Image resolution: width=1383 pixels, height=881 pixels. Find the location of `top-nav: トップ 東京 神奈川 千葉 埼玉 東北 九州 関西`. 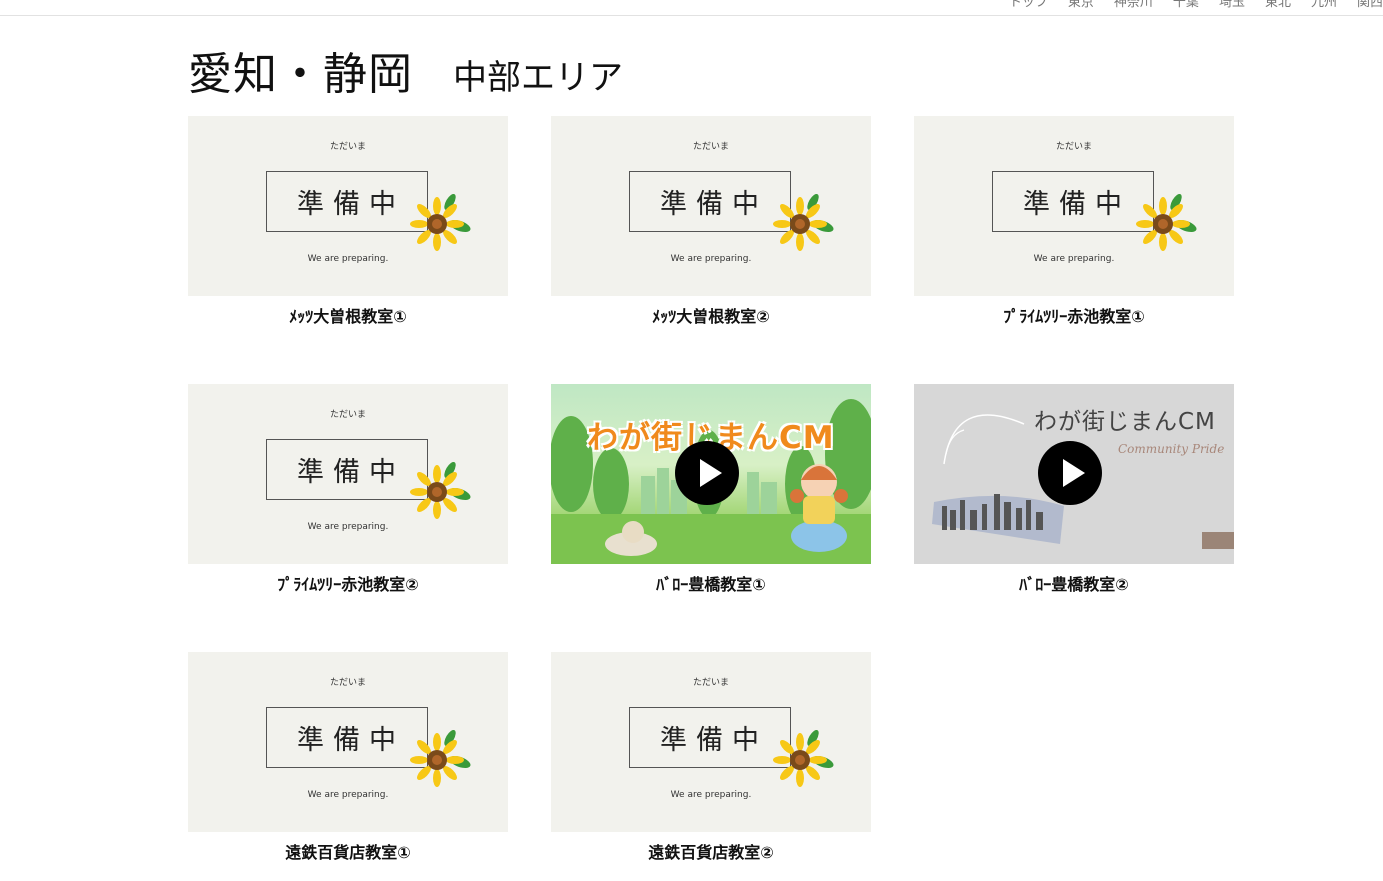

top-nav: トップ 東京 神奈川 千葉 埼玉 東北 九州 関西 is located at coordinates (1196, 5).